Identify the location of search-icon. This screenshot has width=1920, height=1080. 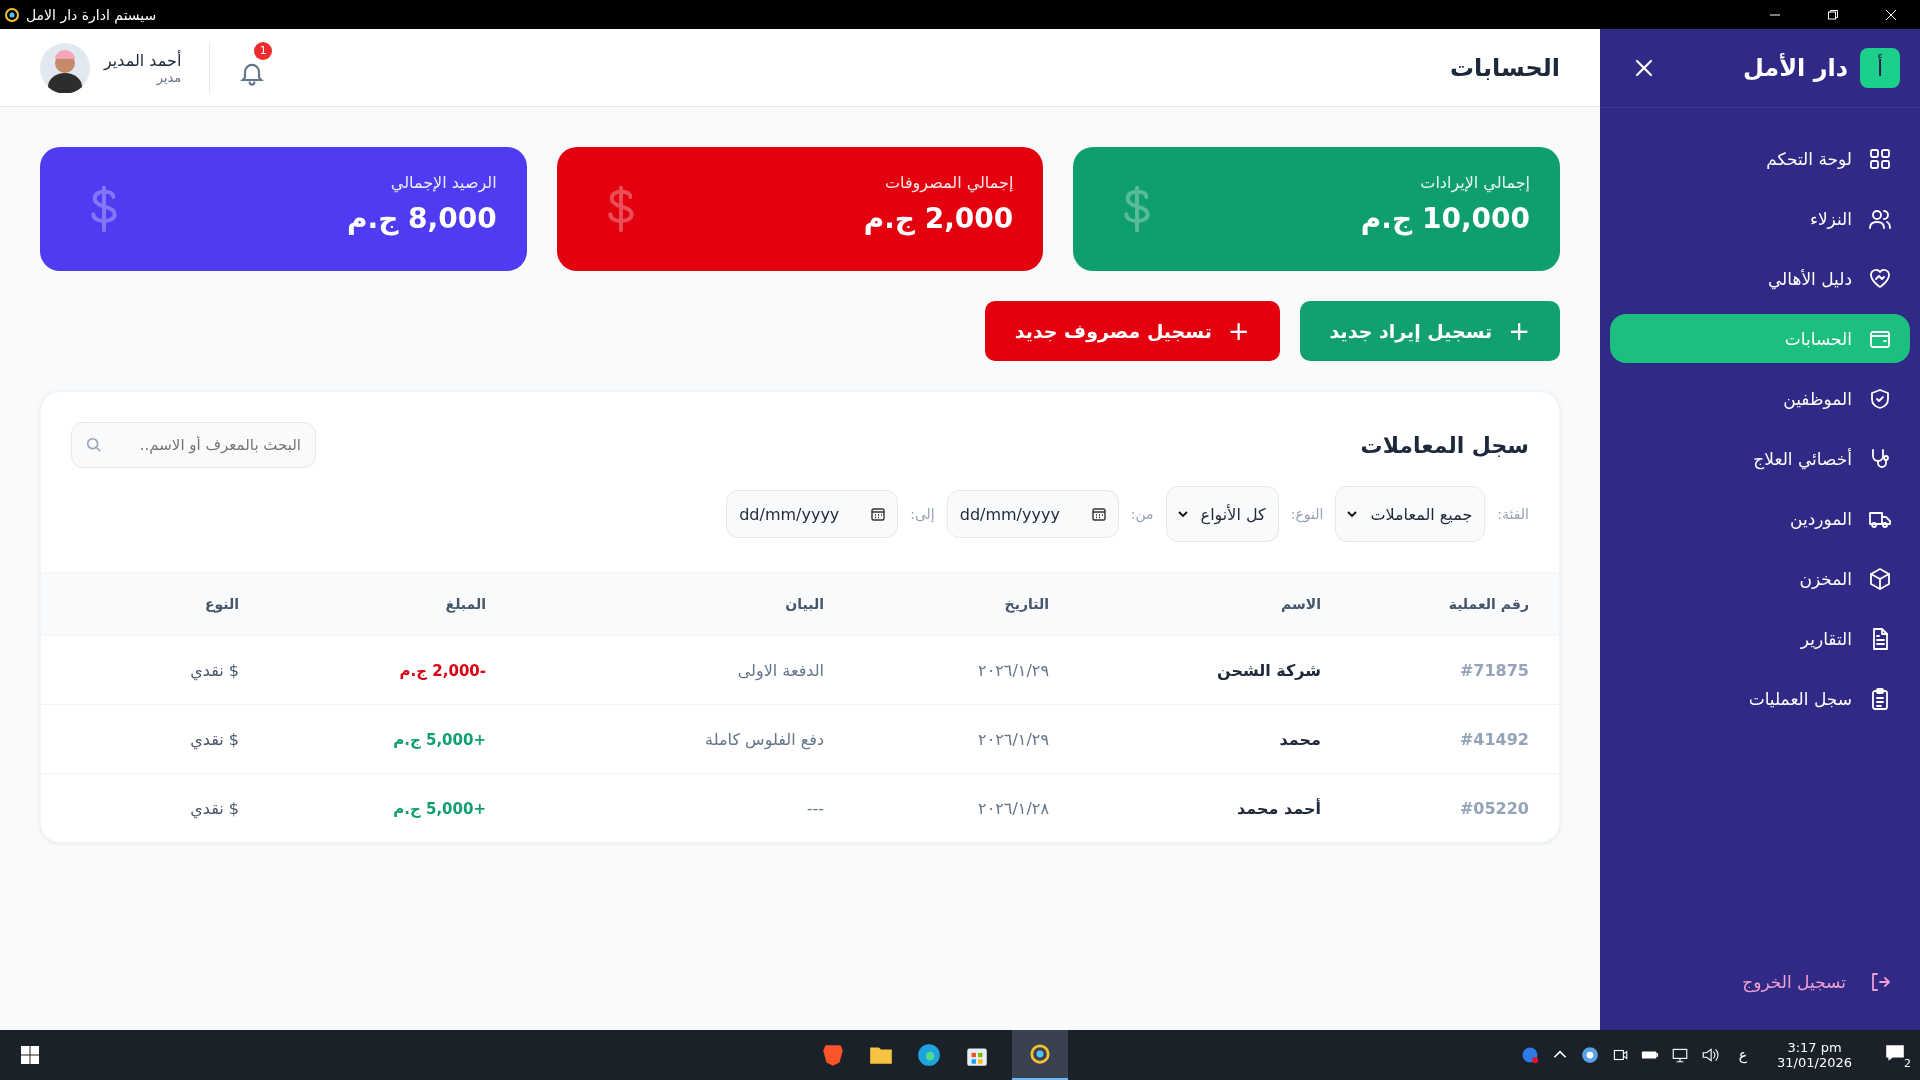
(94, 445).